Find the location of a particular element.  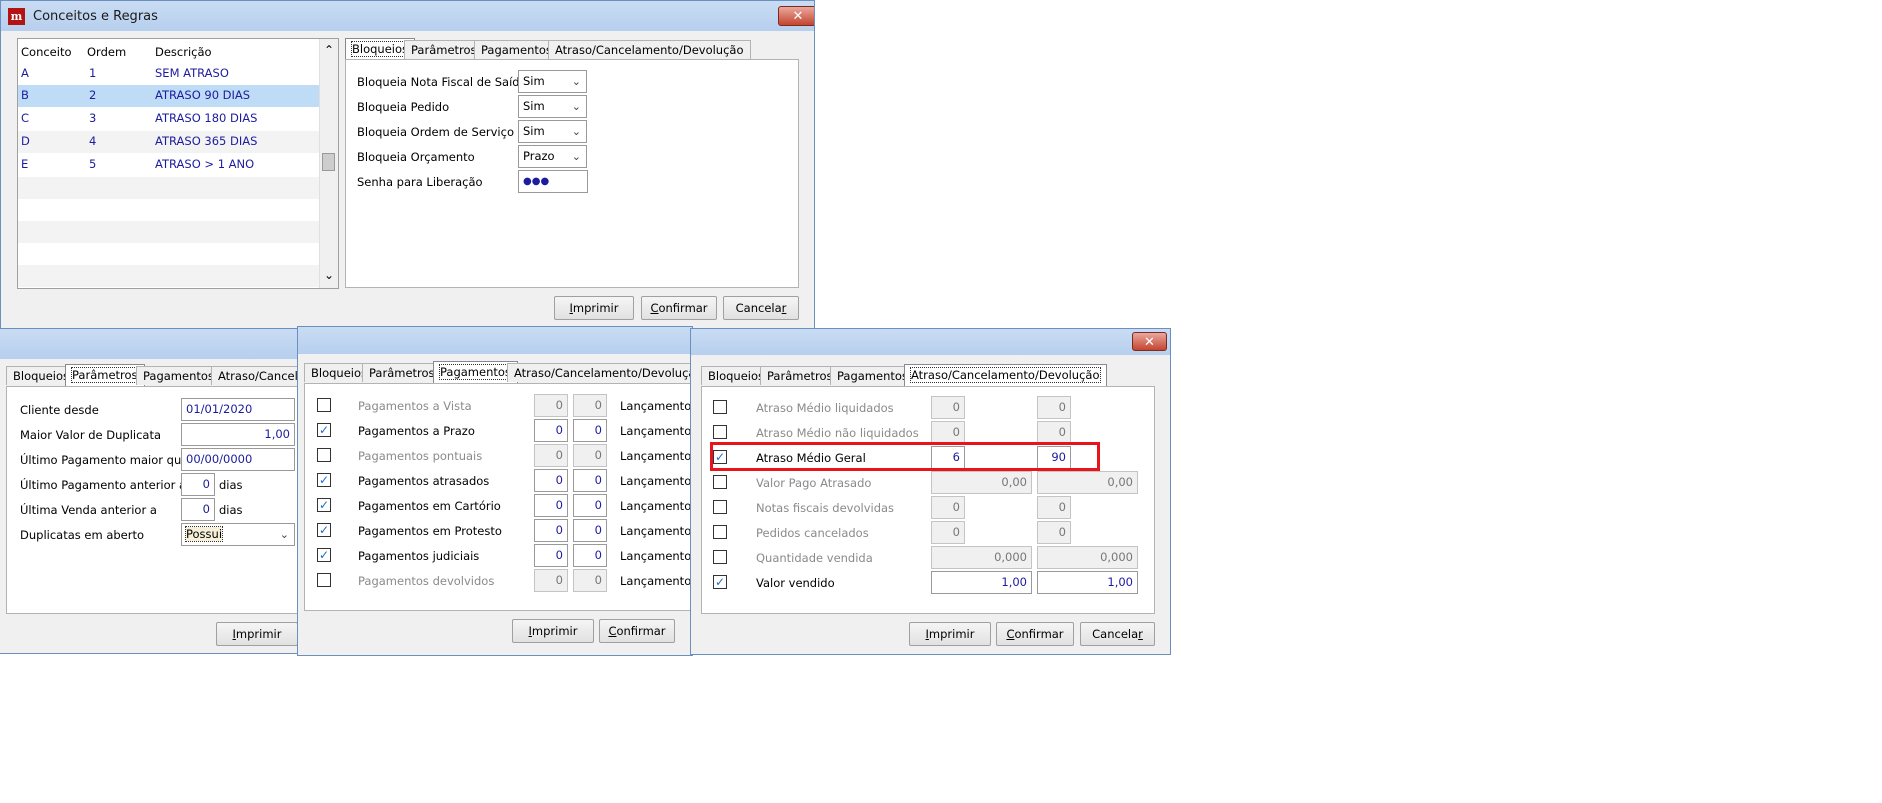

row-label: Pagamentos devolvidos is located at coordinates (426, 581).